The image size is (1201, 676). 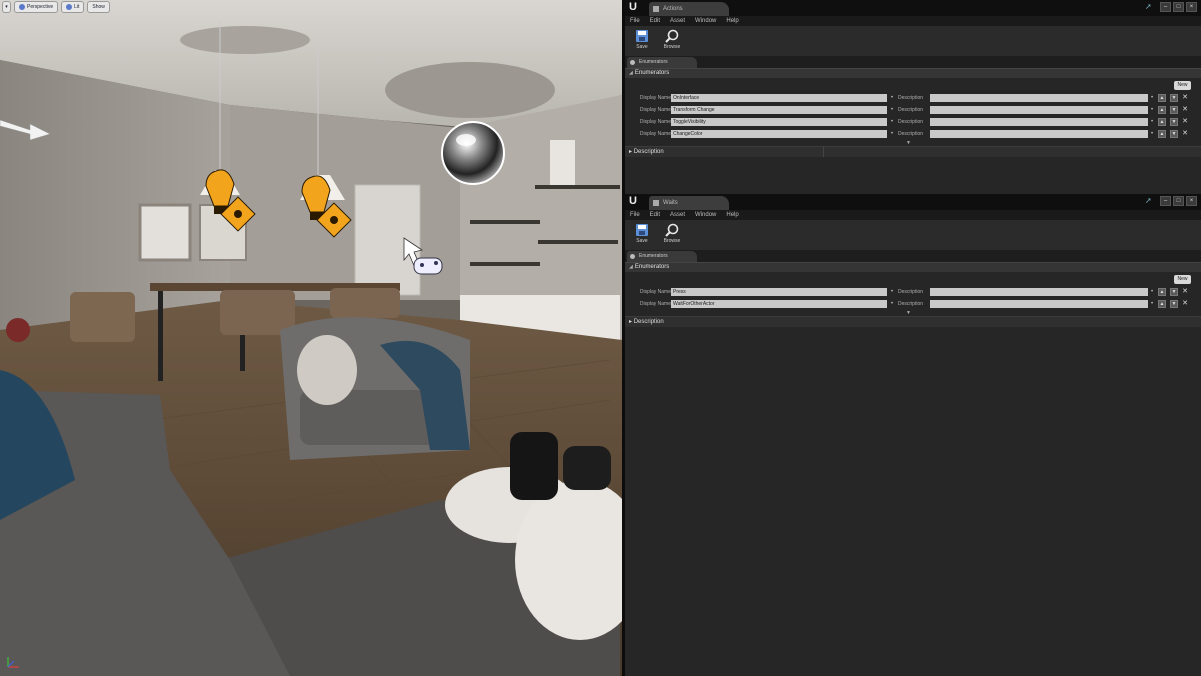 I want to click on lit-button: Lit, so click(x=73, y=7).